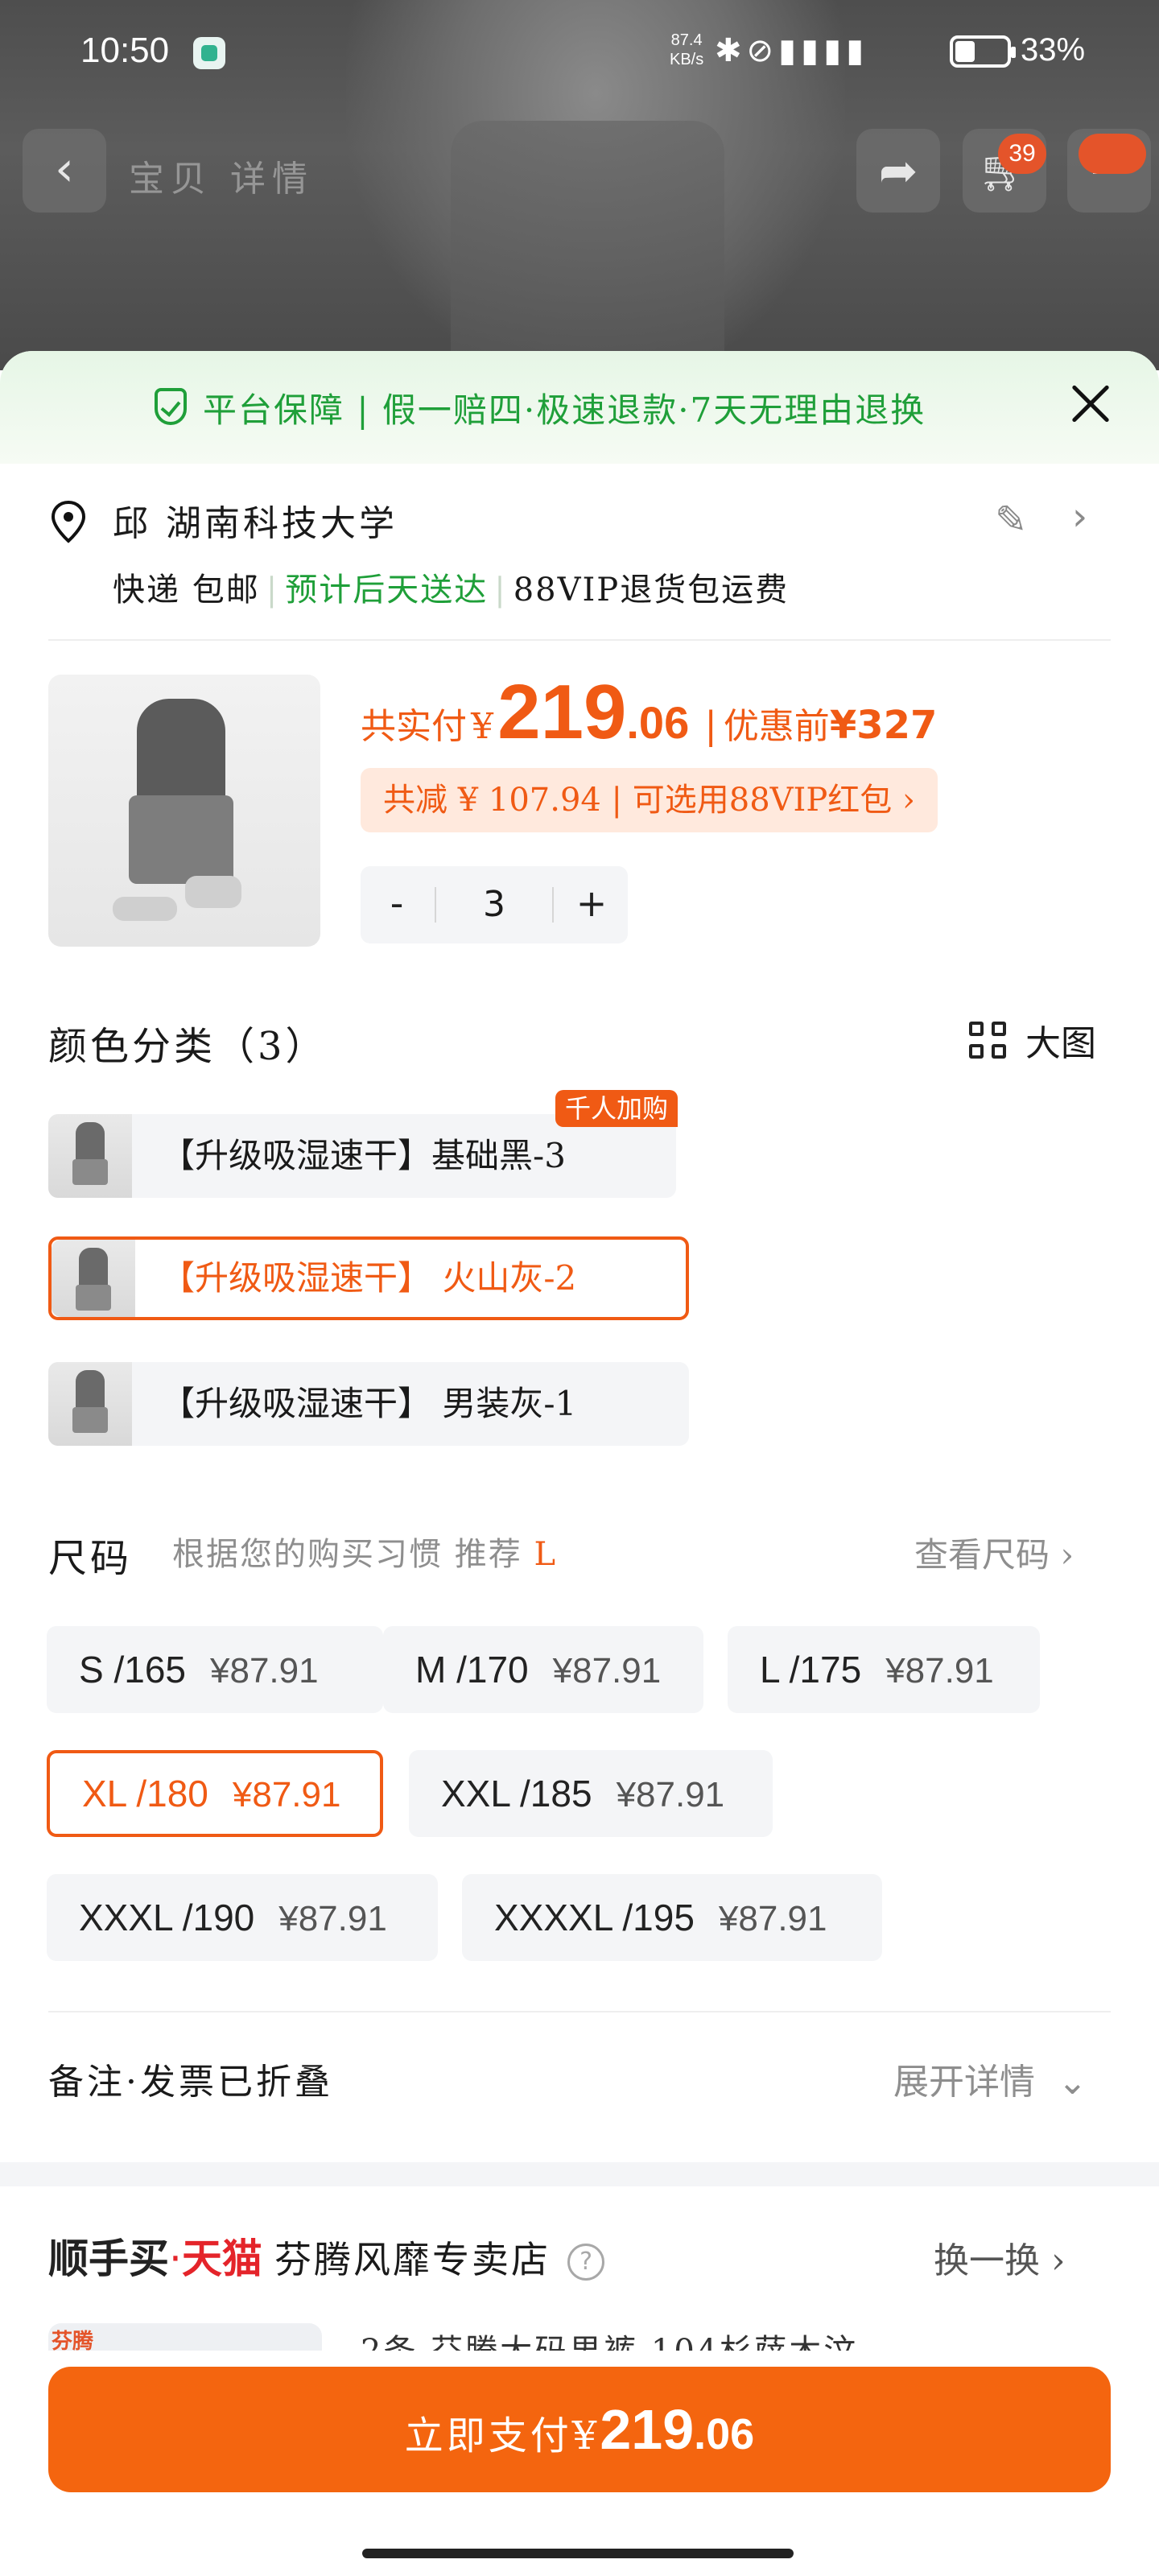  I want to click on store-row: 顺手买·天猫 芬腾风靡专卖店 ?, so click(326, 2256).